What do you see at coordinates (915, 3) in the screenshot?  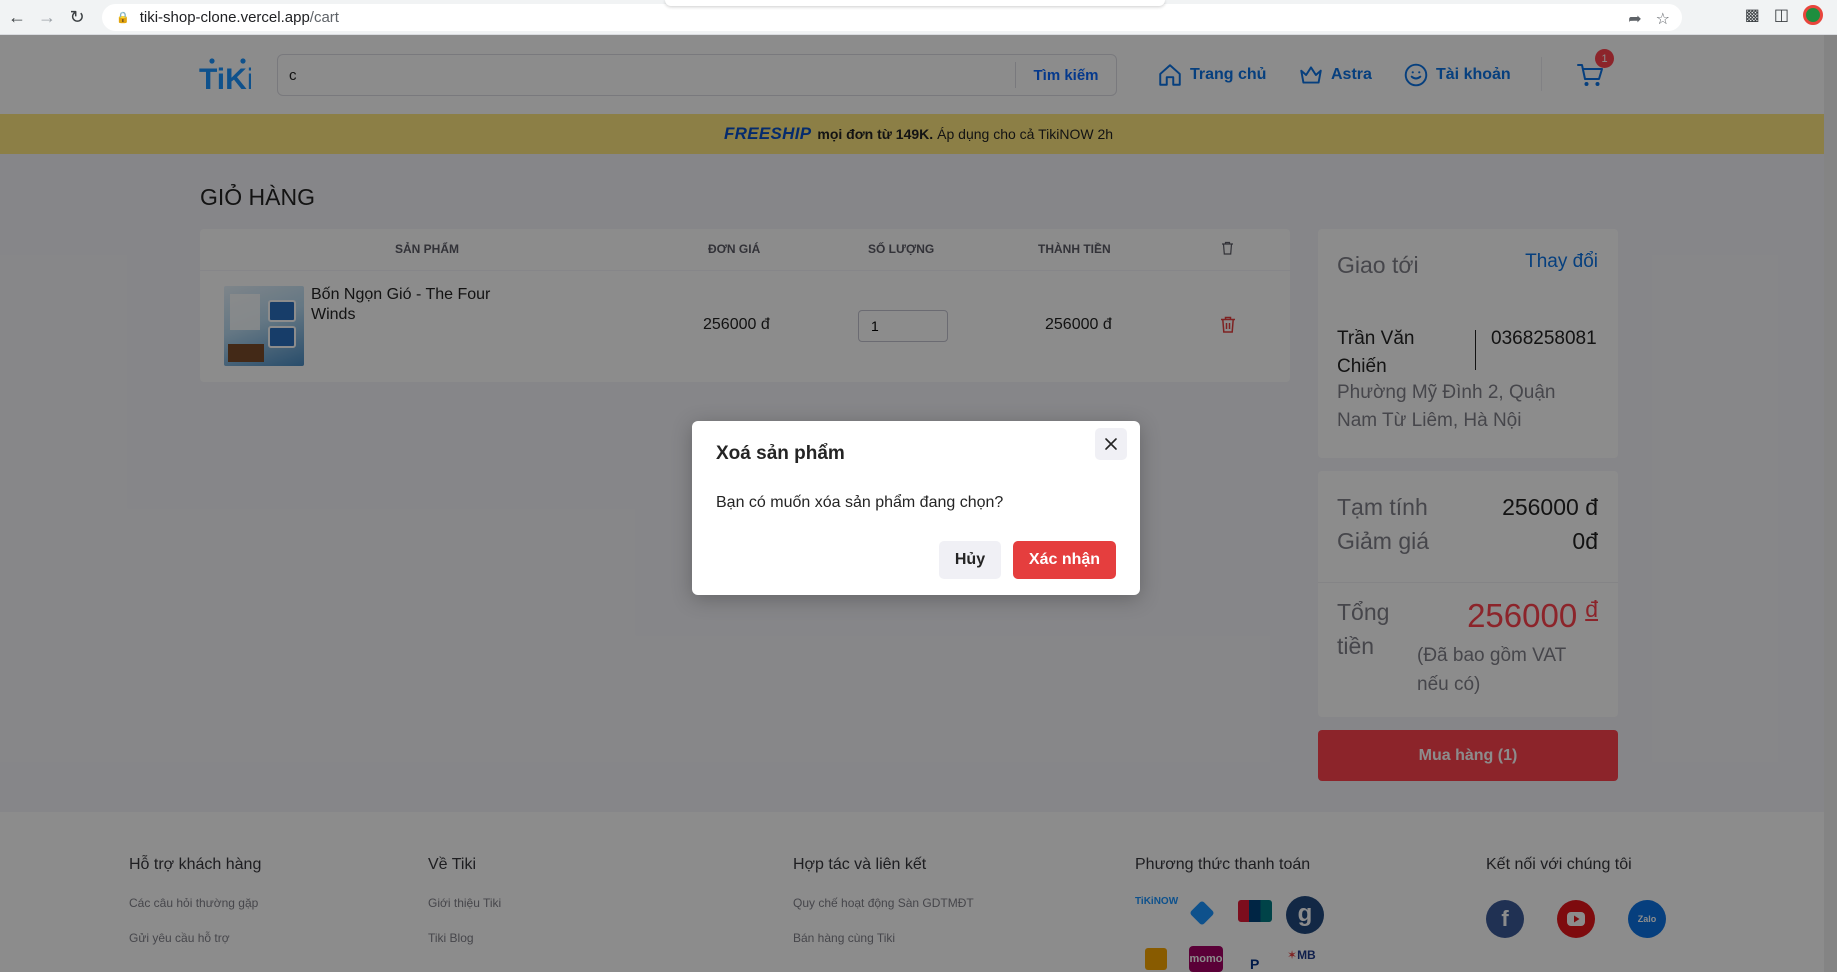 I see `browser-popup-edge` at bounding box center [915, 3].